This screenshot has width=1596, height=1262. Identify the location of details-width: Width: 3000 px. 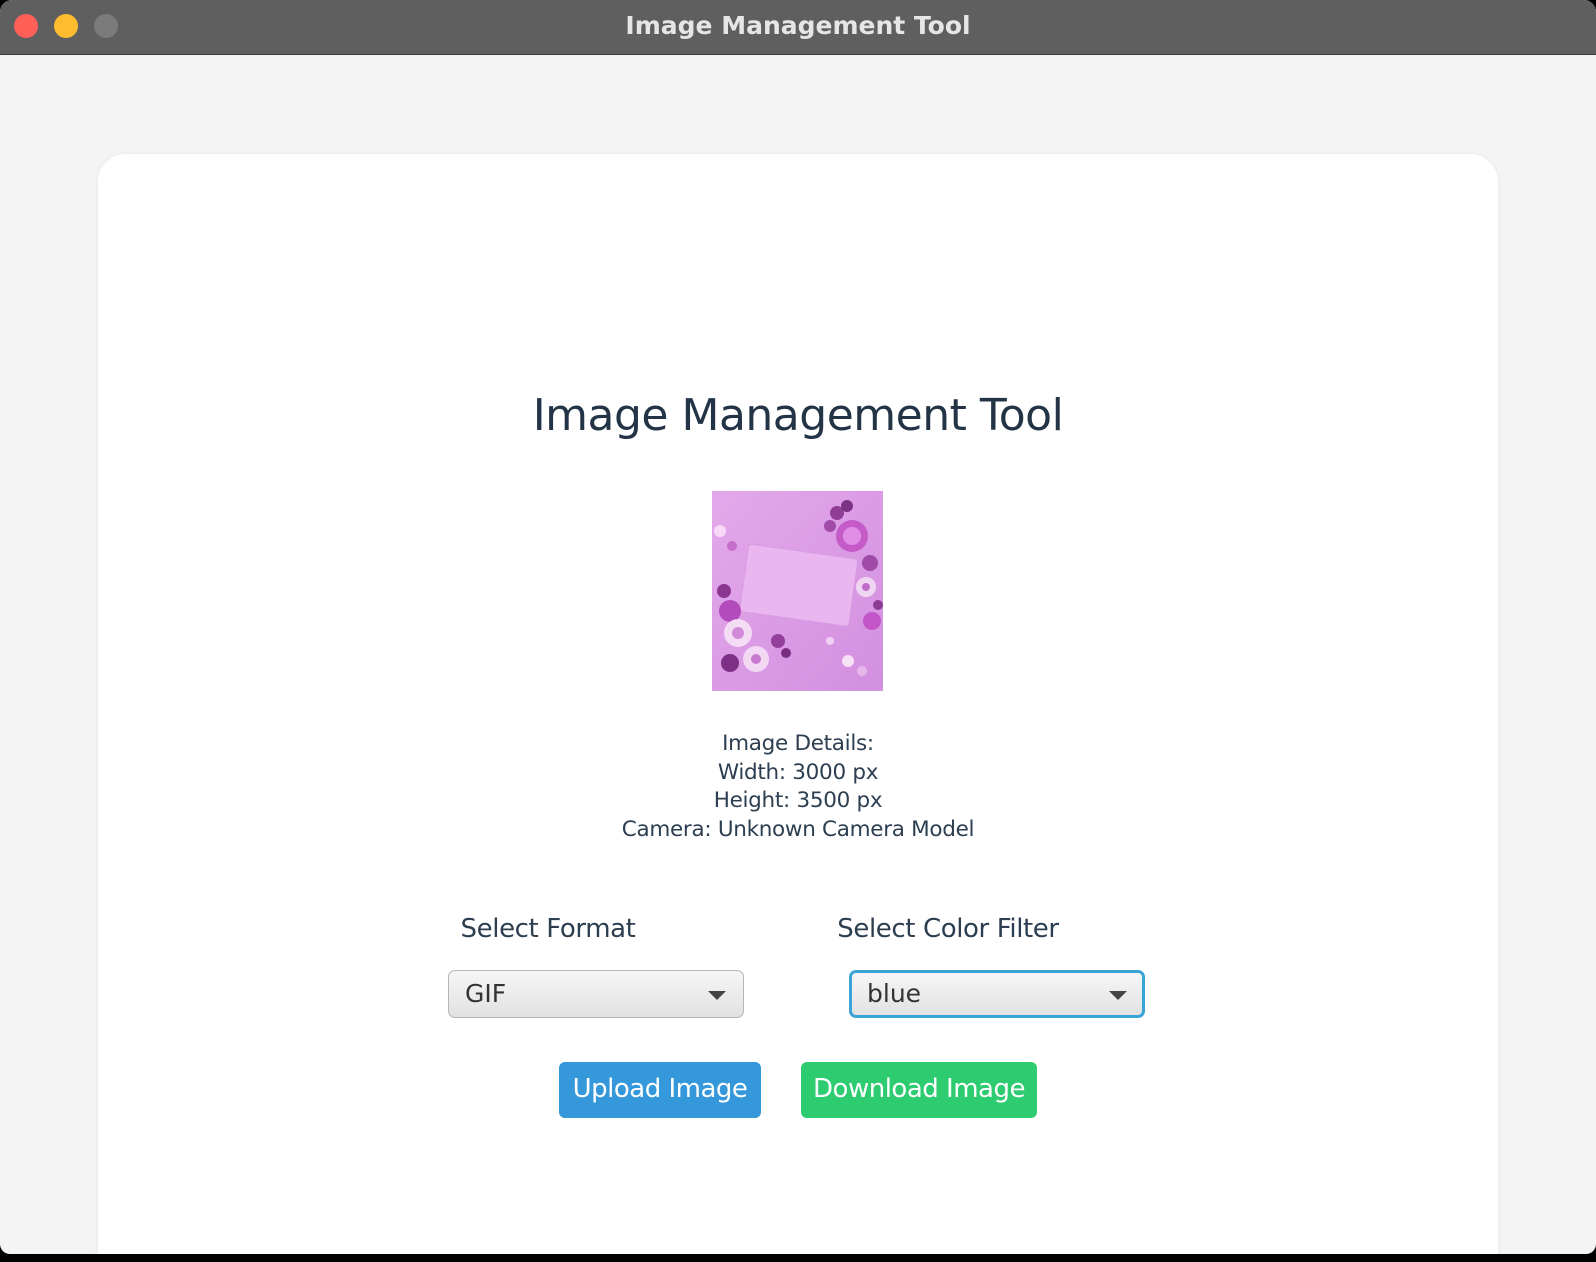
(798, 772).